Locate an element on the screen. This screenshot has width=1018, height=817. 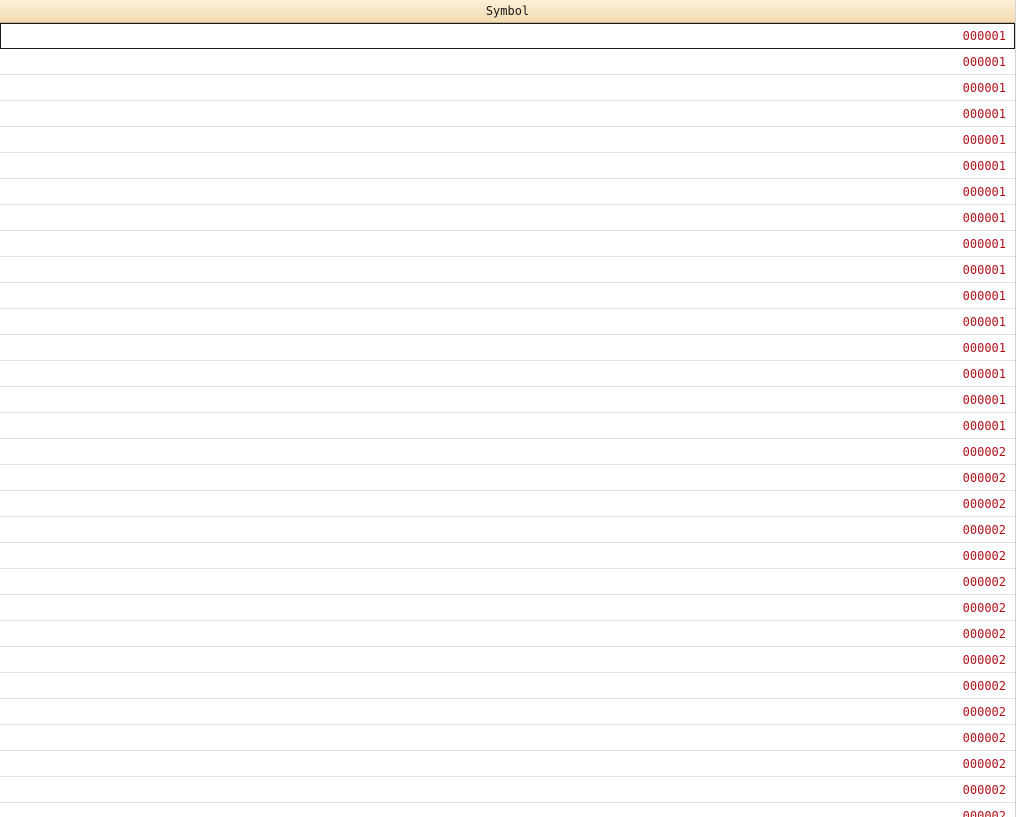
column-header-symbol: Symbol is located at coordinates (507, 11).